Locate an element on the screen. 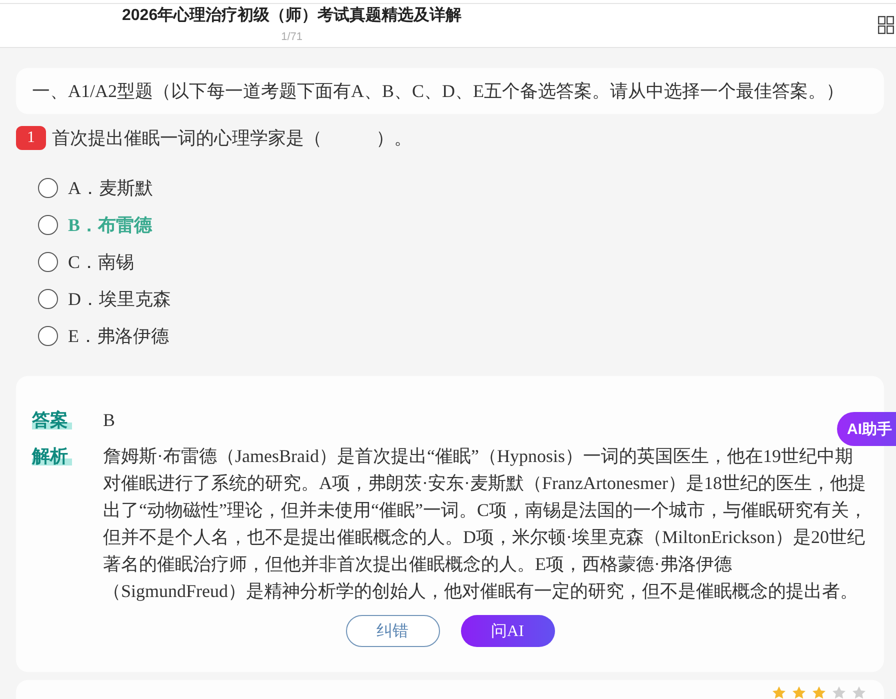  page-title: 2026年心理治疗初级（师）考试真题精选及详解 is located at coordinates (292, 16).